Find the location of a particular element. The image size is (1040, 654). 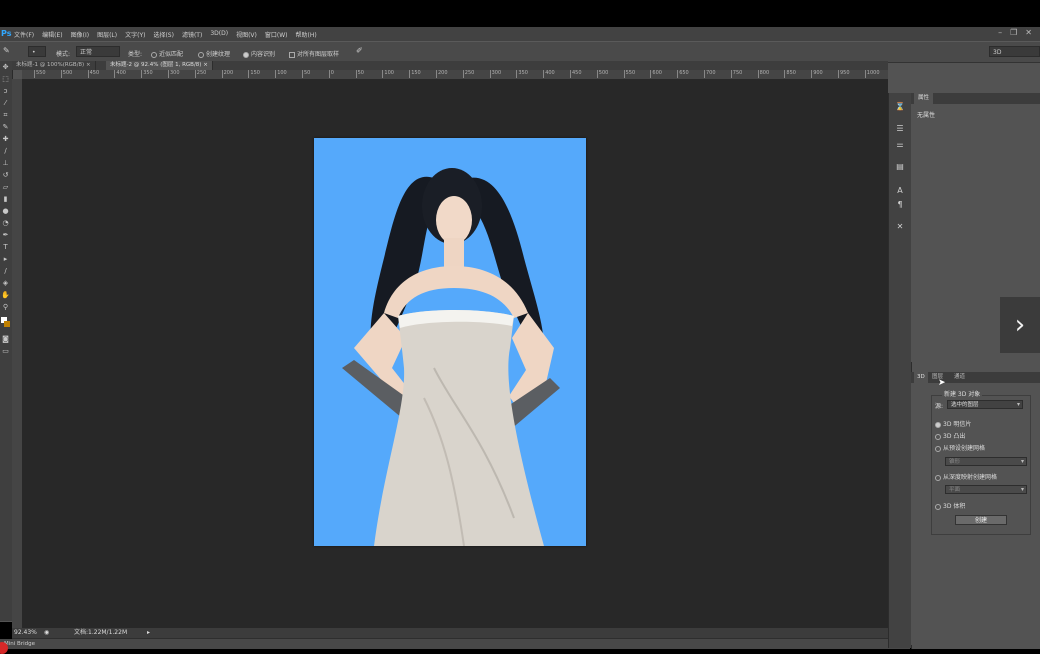

menu-type: 文字(Y) is located at coordinates (135, 34).